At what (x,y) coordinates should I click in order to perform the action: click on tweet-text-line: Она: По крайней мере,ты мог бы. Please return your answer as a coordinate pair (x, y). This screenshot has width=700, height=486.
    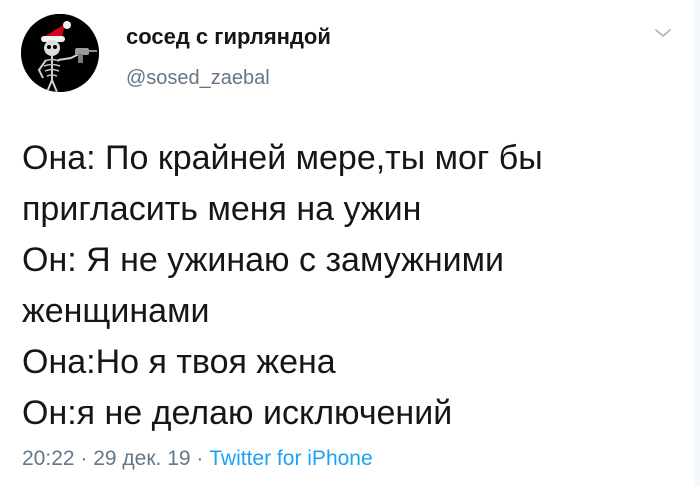
    Looking at the image, I should click on (282, 158).